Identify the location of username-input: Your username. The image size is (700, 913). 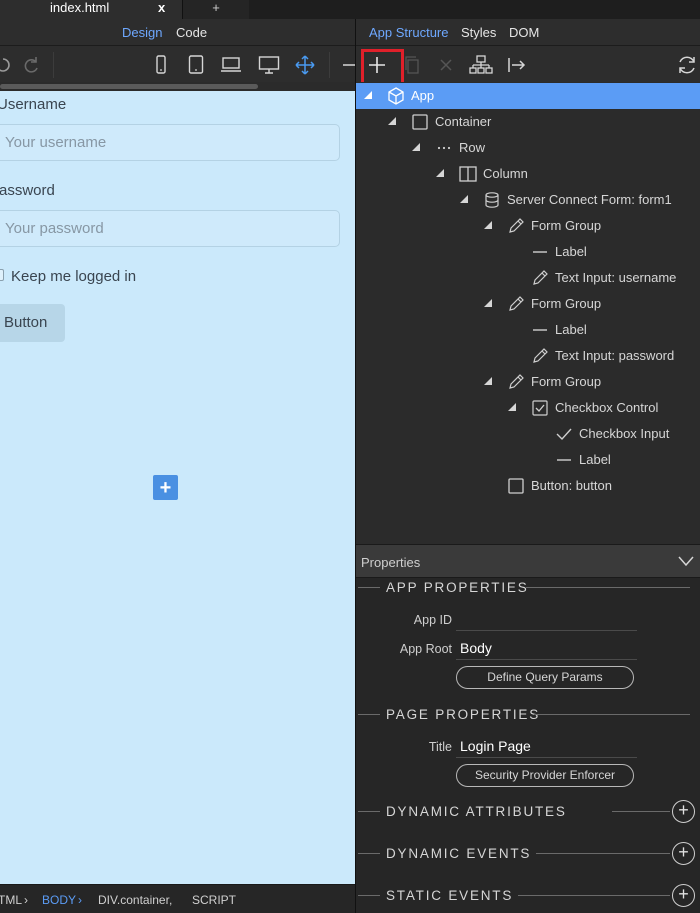
(170, 142).